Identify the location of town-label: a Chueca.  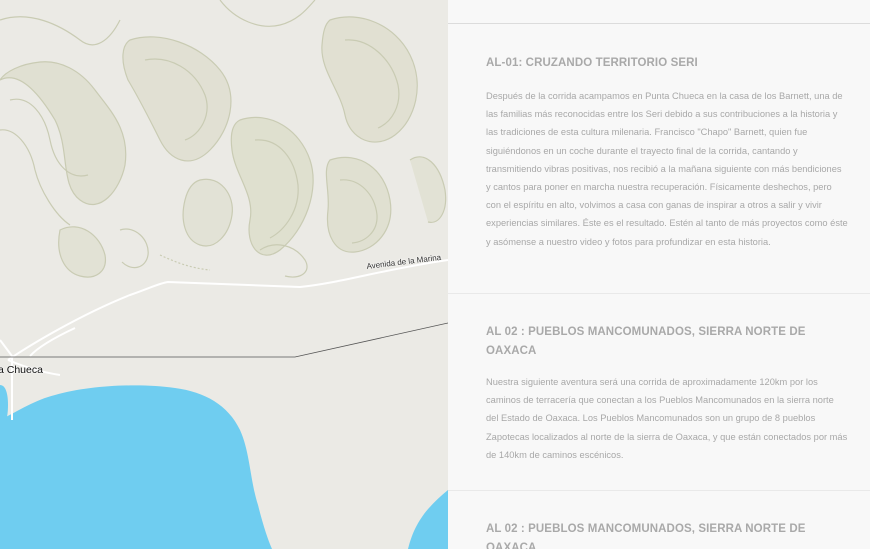
(21, 370).